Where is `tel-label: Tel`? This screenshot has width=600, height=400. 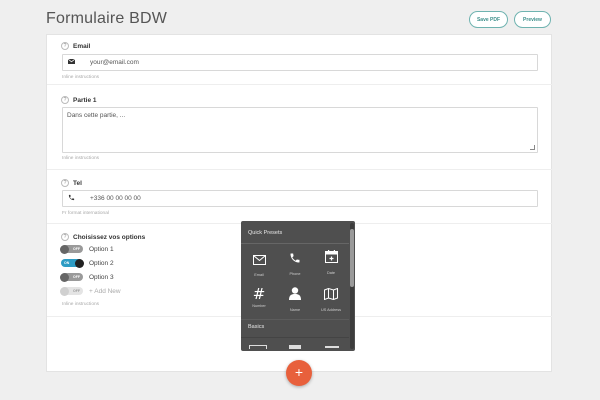
tel-label: Tel is located at coordinates (77, 183).